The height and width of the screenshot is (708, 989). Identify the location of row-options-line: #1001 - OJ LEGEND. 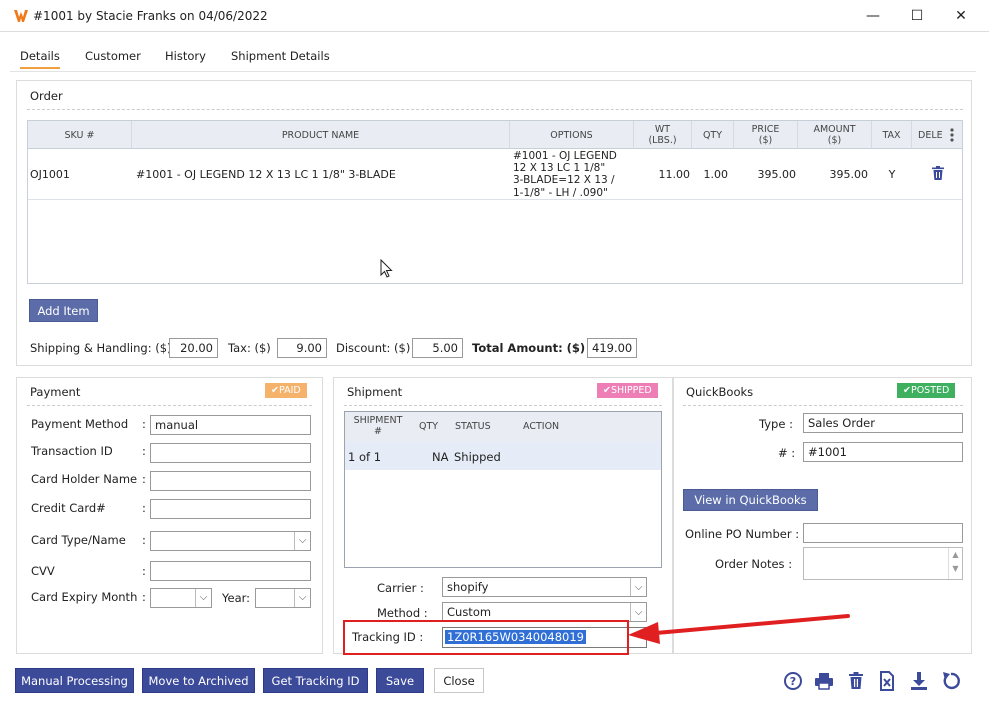
(565, 156).